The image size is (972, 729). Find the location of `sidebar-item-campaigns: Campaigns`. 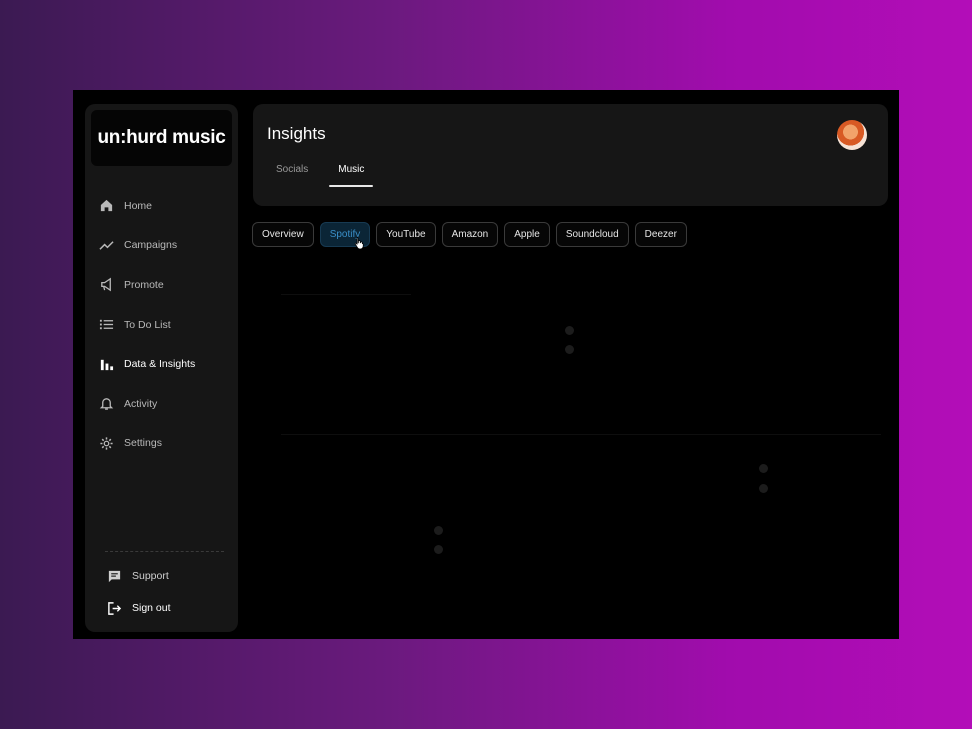

sidebar-item-campaigns: Campaigns is located at coordinates (161, 246).